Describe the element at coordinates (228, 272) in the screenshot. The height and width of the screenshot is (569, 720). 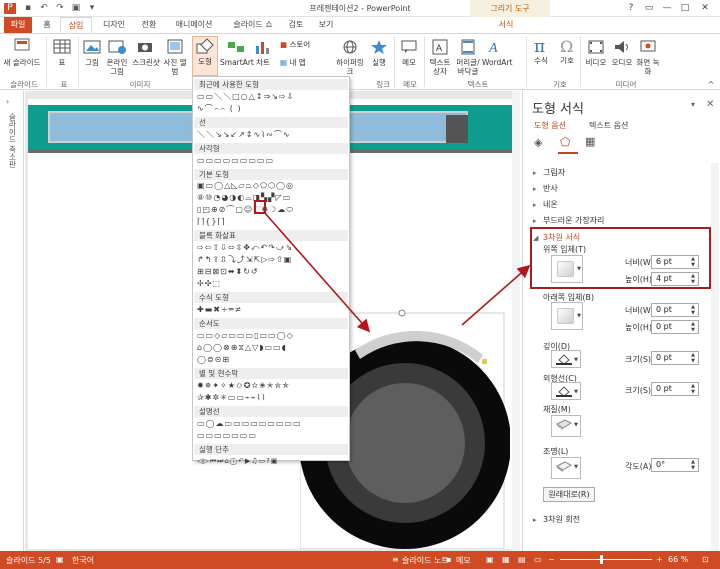
I see `block-arrows-row: ⊞⊟⊠⊡⬌⬍↻↺` at that location.